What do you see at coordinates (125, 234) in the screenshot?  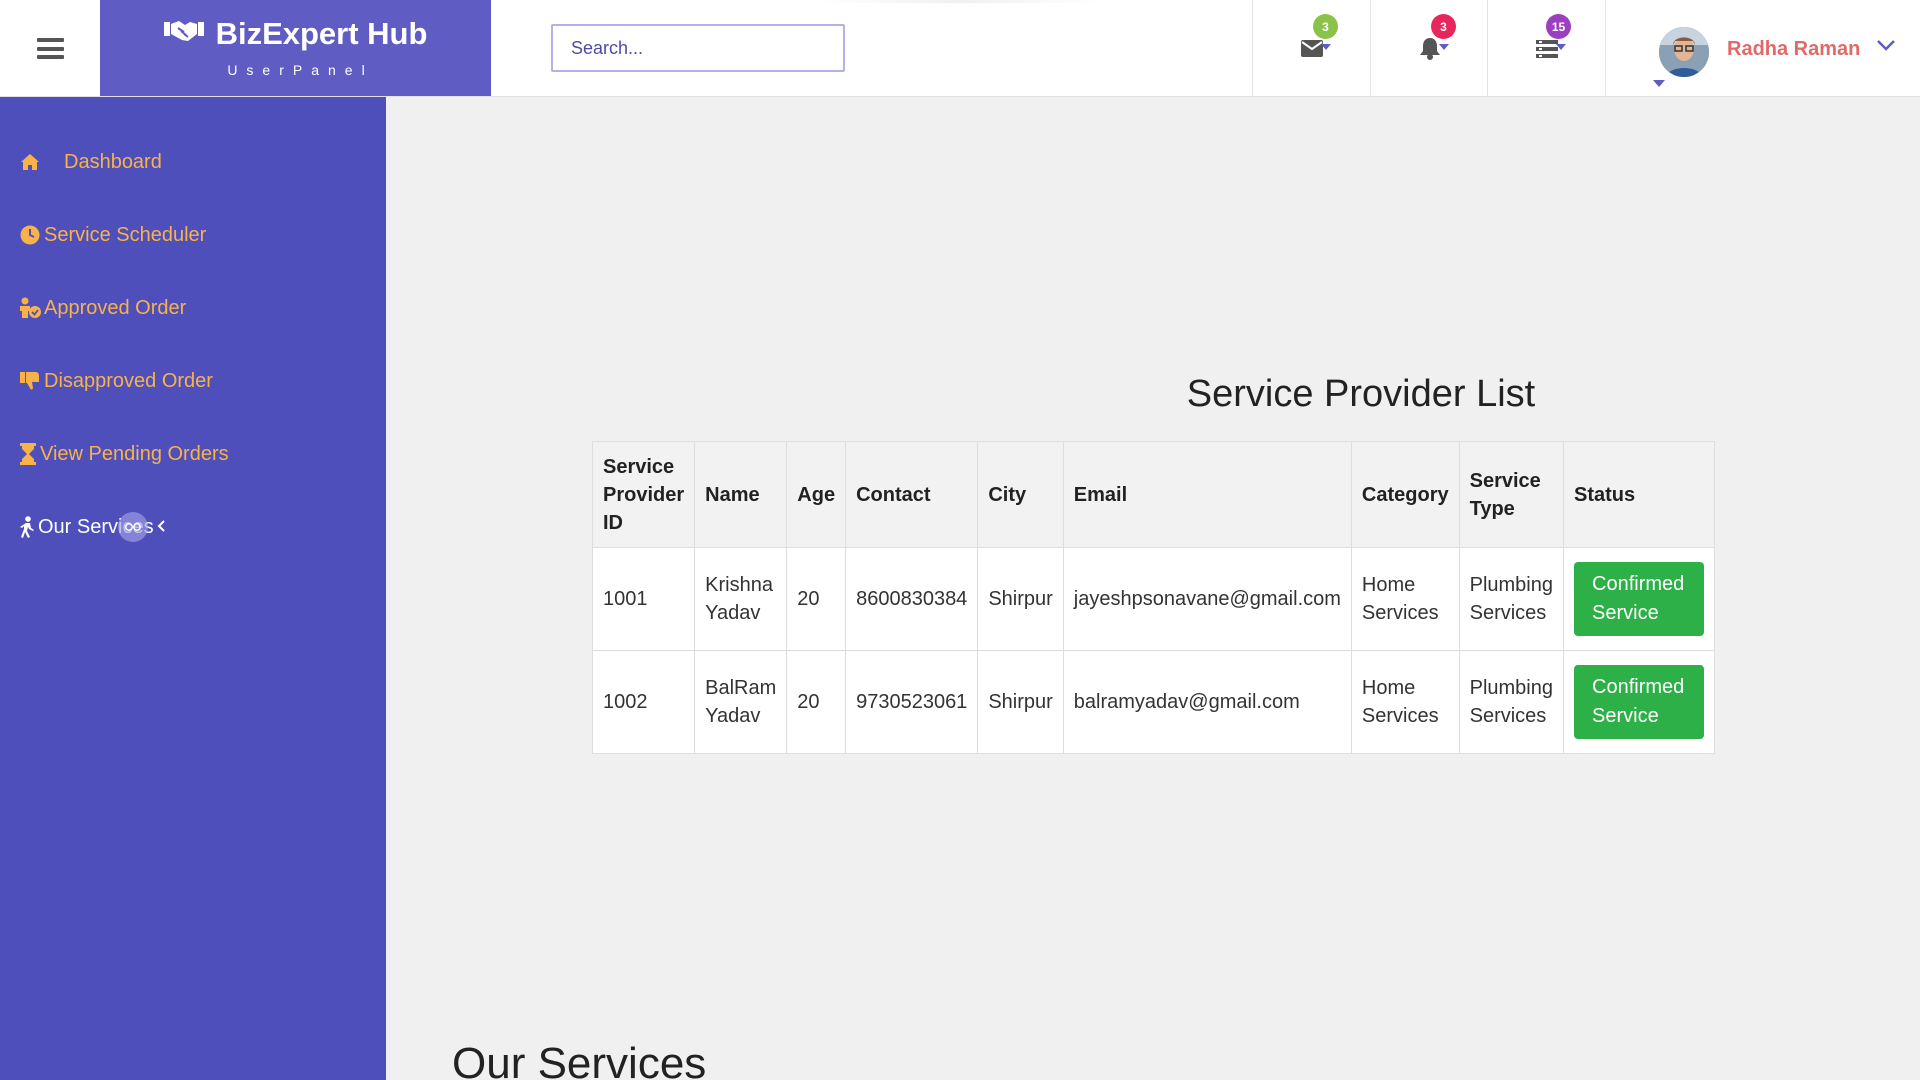 I see `sidebar-item-label: Service Scheduler` at bounding box center [125, 234].